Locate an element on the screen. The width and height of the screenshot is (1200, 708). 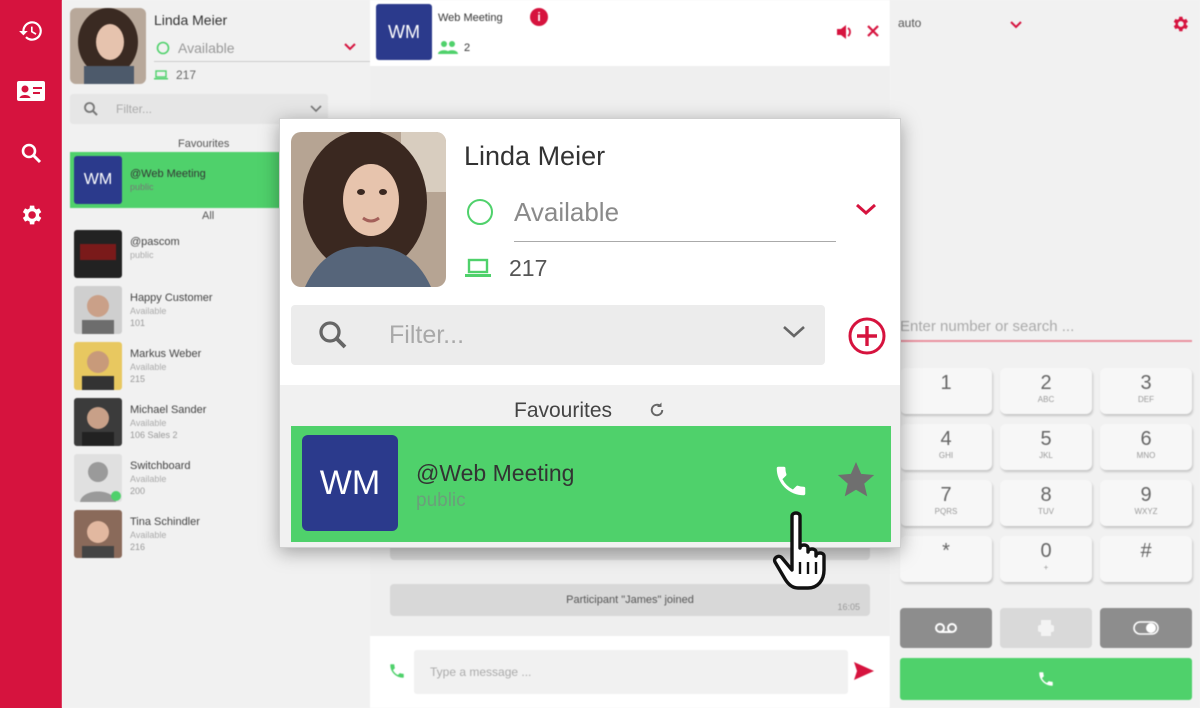
dial-key-6: 6 MNO is located at coordinates (1146, 447).